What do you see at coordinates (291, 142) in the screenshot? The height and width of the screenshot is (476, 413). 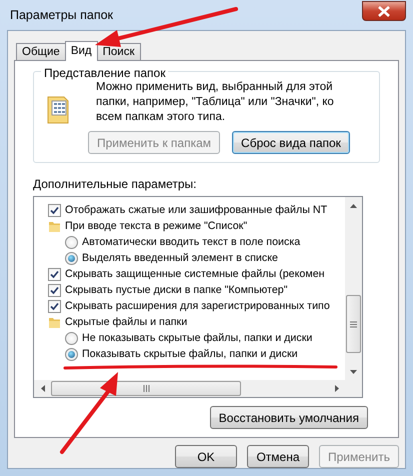 I see `reset-folders-button: Сброс вида папок` at bounding box center [291, 142].